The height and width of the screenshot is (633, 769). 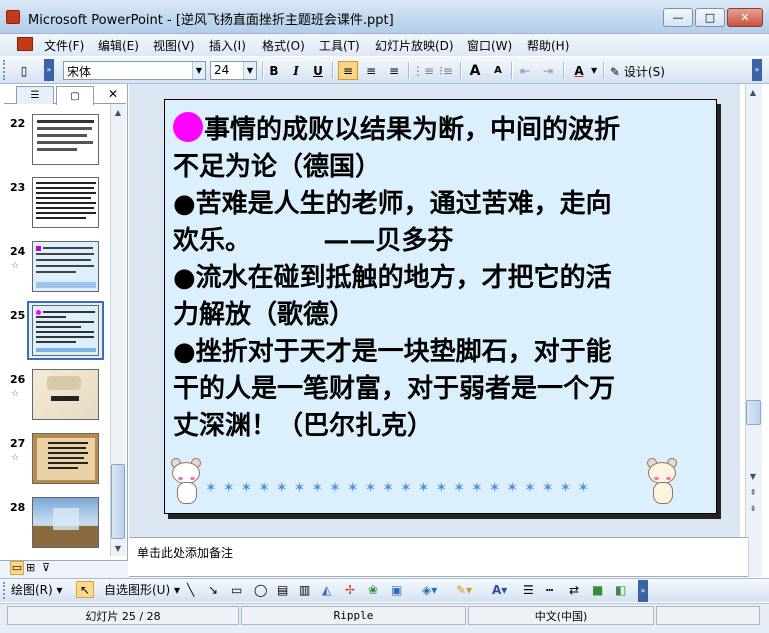 I want to click on vertical-textbox-icon: ▥, so click(x=304, y=589).